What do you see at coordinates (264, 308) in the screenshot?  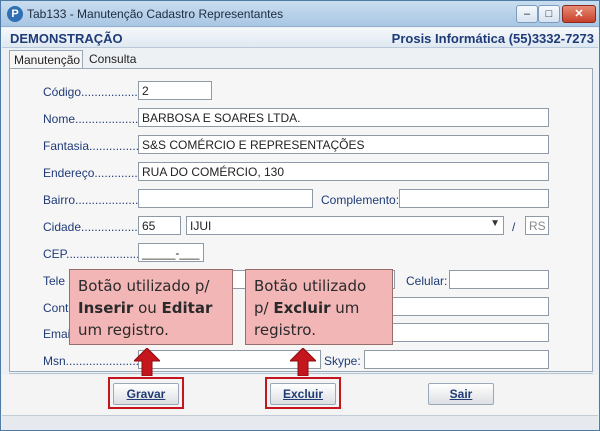 I see `callout-excluir-pre: p/` at bounding box center [264, 308].